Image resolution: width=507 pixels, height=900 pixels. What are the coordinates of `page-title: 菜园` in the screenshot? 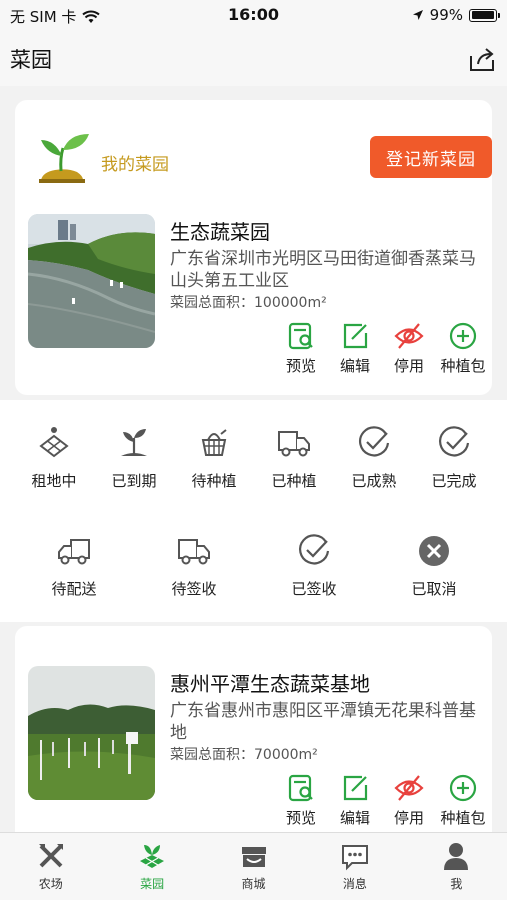 It's located at (31, 60).